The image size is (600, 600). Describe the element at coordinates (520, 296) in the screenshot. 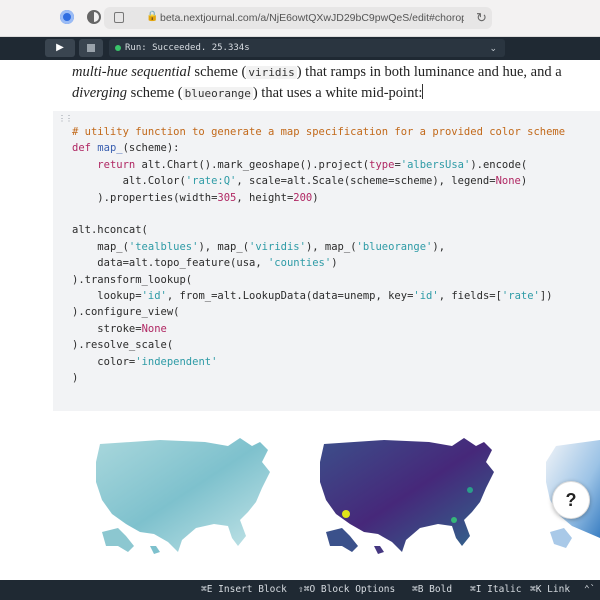

I see `code-token: 'rate'` at that location.